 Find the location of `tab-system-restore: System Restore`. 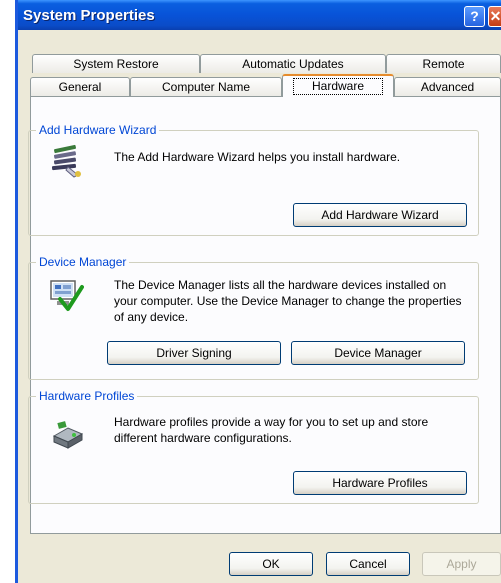

tab-system-restore: System Restore is located at coordinates (116, 63).